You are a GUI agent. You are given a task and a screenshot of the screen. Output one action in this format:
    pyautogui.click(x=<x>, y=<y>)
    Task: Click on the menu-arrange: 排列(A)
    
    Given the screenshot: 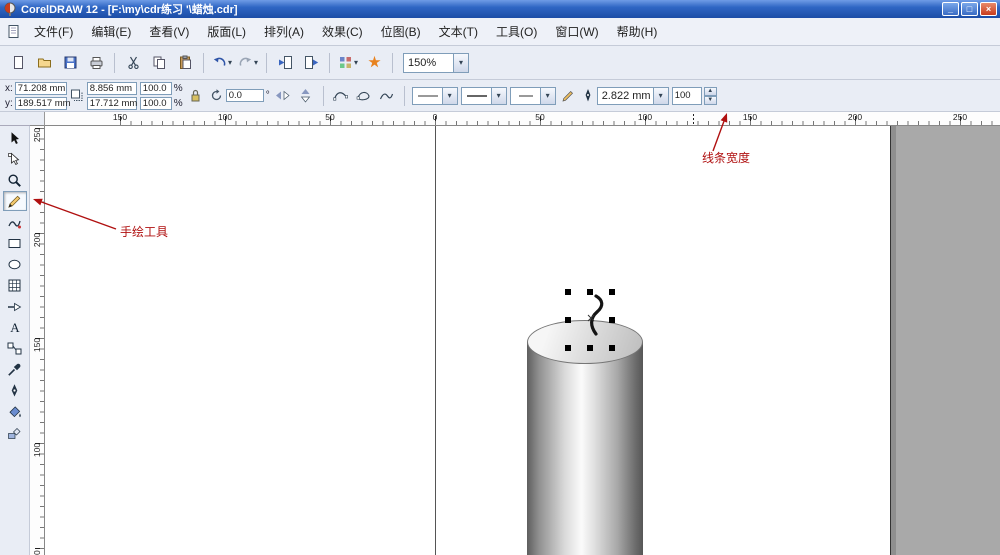 What is the action you would take?
    pyautogui.click(x=284, y=31)
    